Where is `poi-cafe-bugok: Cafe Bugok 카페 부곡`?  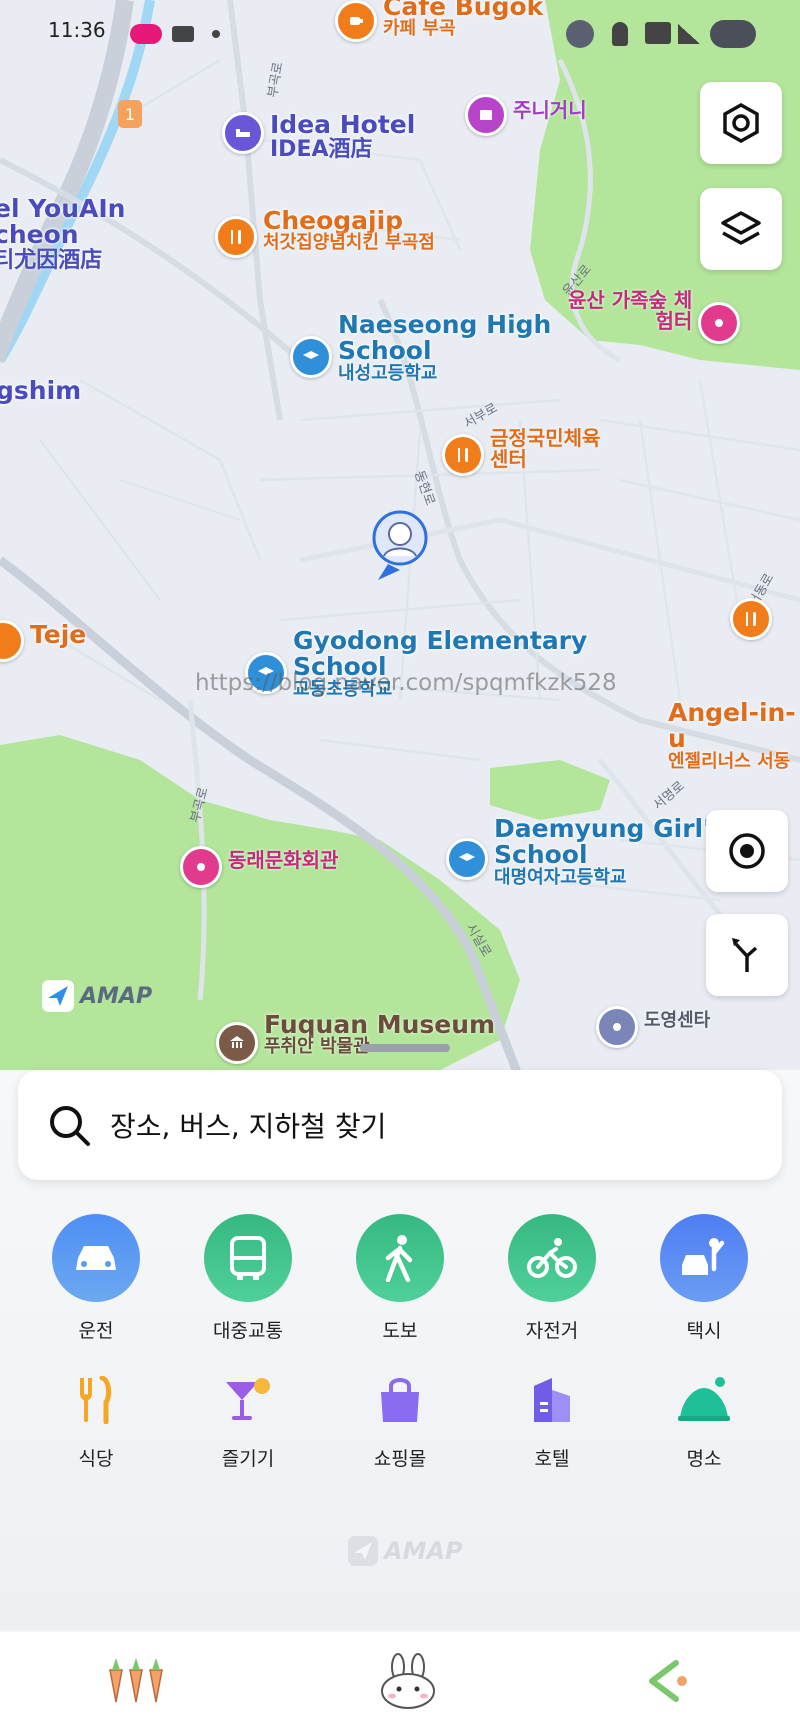 poi-cafe-bugok: Cafe Bugok 카페 부곡 is located at coordinates (439, 21).